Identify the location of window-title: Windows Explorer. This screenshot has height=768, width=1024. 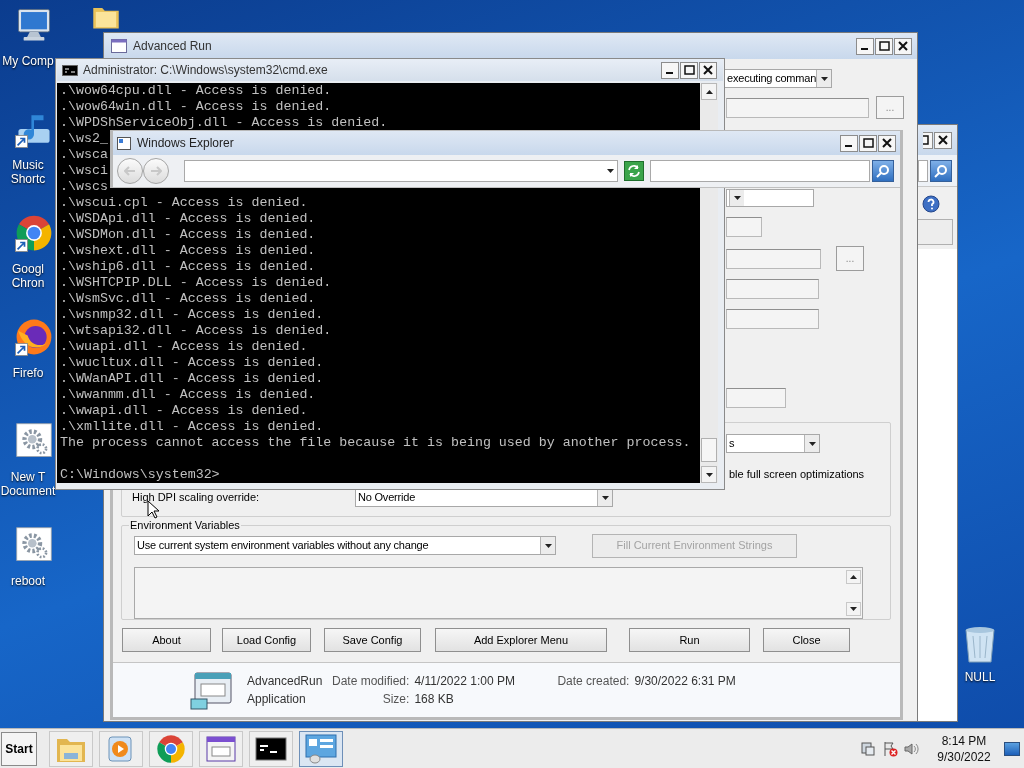
(185, 143).